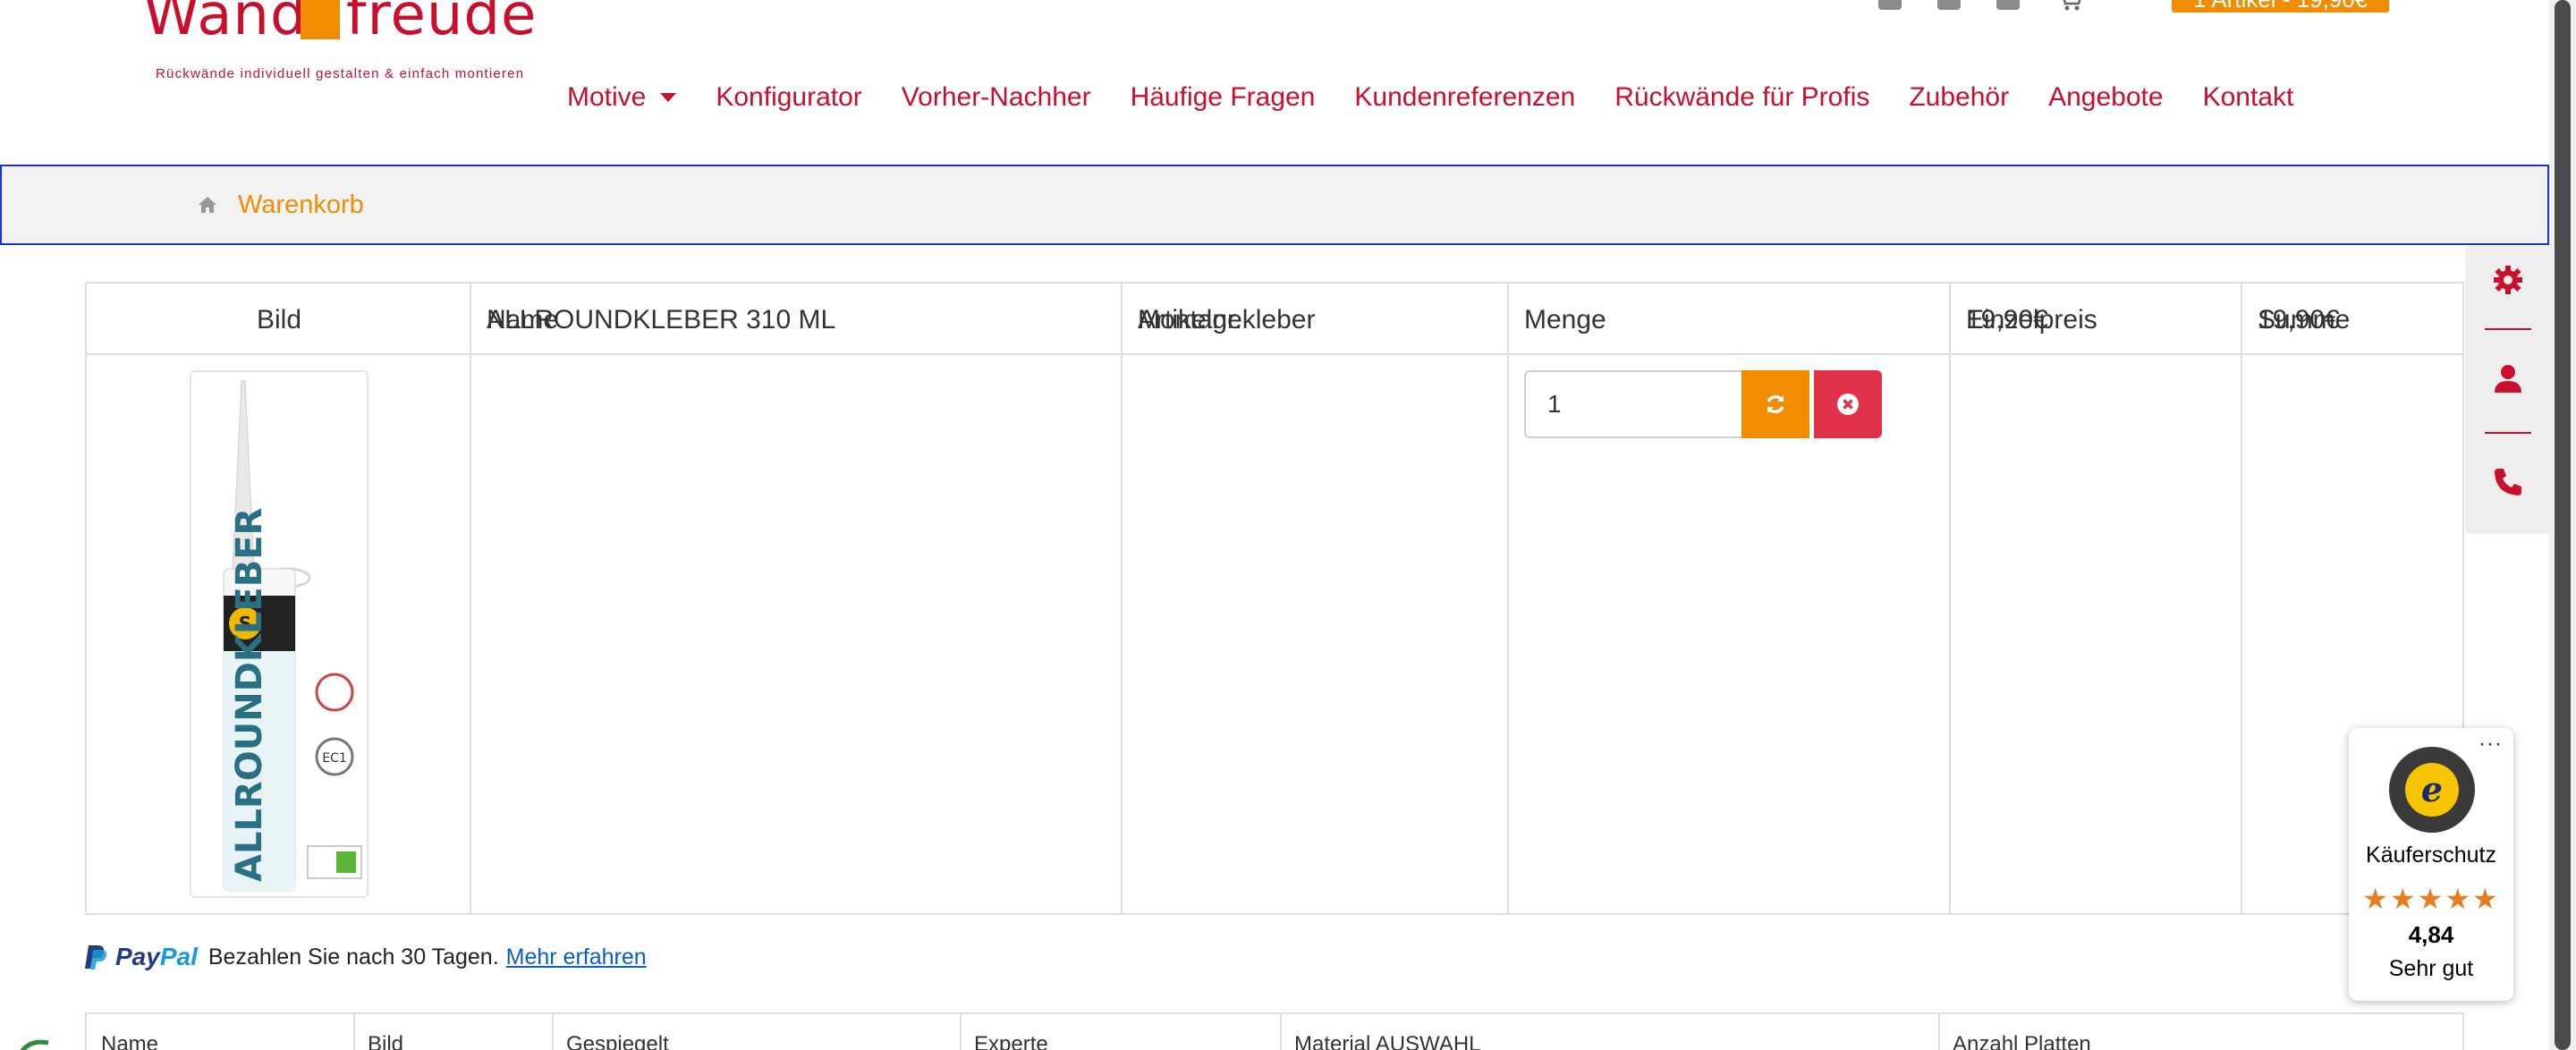  What do you see at coordinates (788, 97) in the screenshot?
I see `nav-item-konfigurator: Konfigurator` at bounding box center [788, 97].